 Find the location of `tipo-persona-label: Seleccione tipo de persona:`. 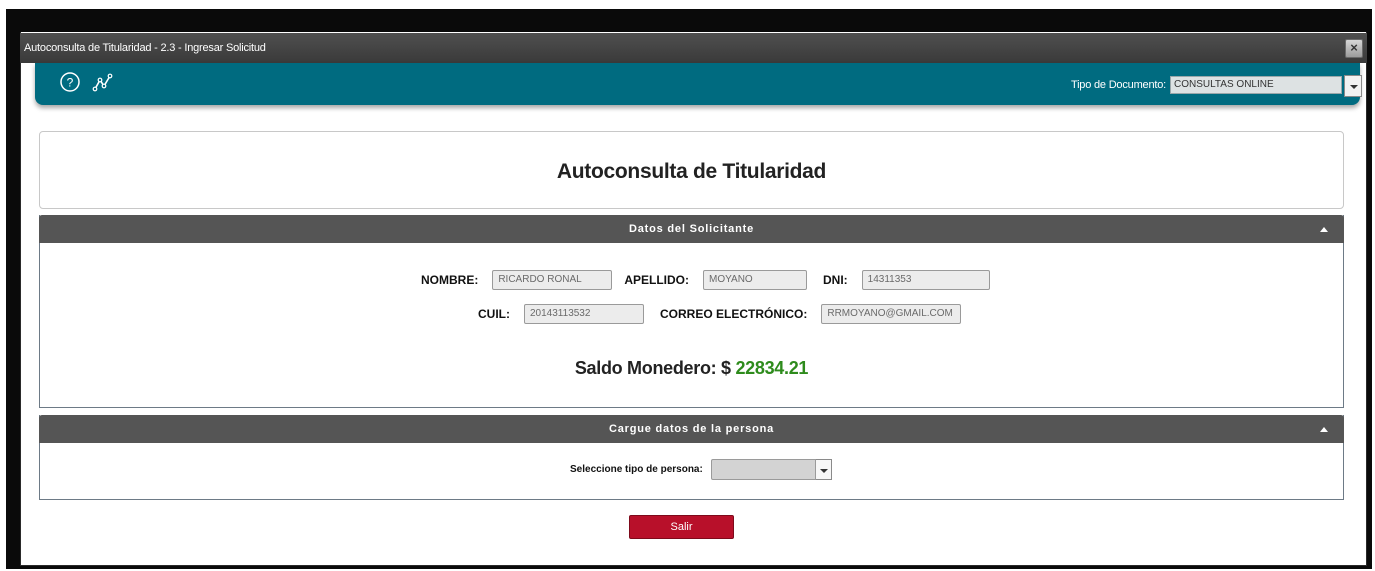

tipo-persona-label: Seleccione tipo de persona: is located at coordinates (636, 469).